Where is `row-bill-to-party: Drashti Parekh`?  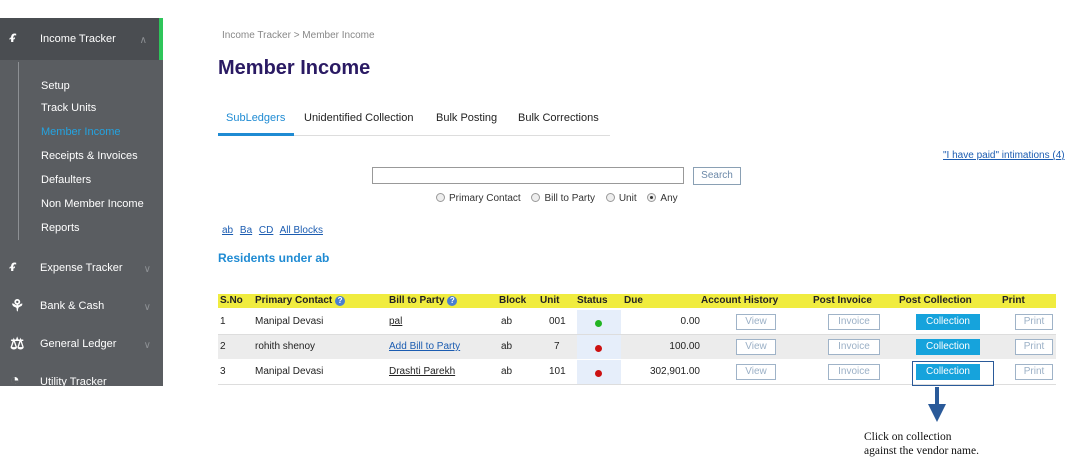
row-bill-to-party: Drashti Parekh is located at coordinates (422, 371).